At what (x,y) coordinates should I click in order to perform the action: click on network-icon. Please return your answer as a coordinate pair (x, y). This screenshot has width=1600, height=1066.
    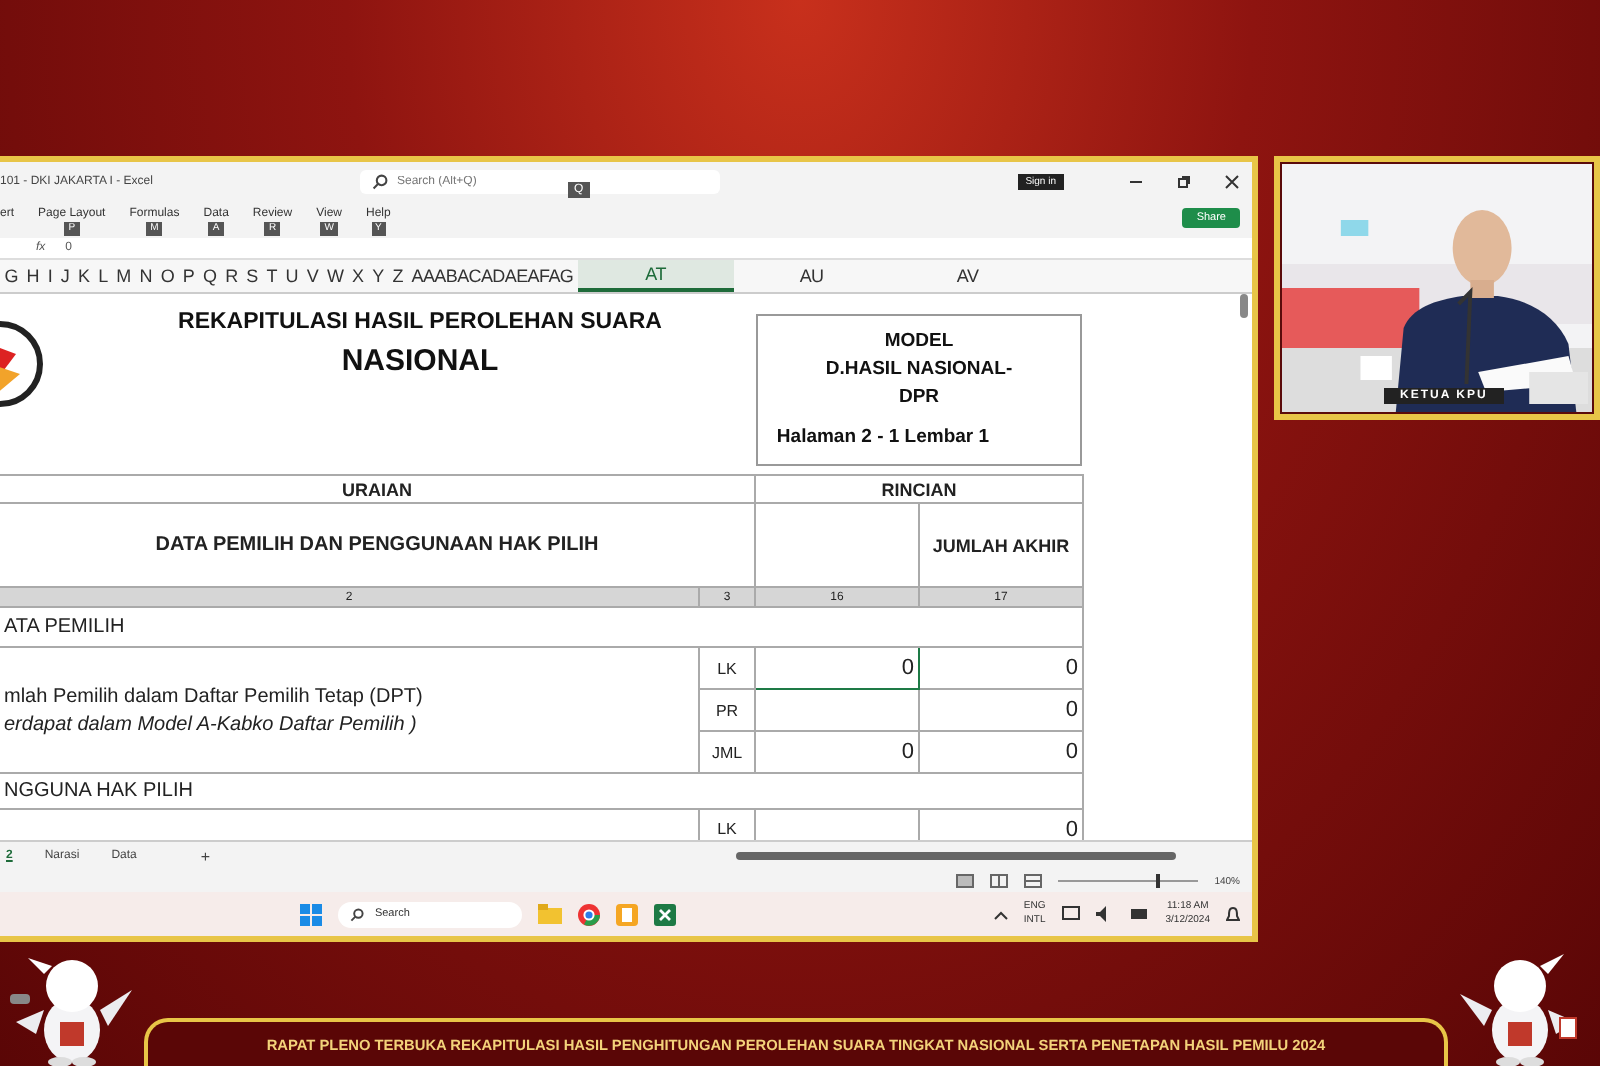
    Looking at the image, I should click on (1070, 914).